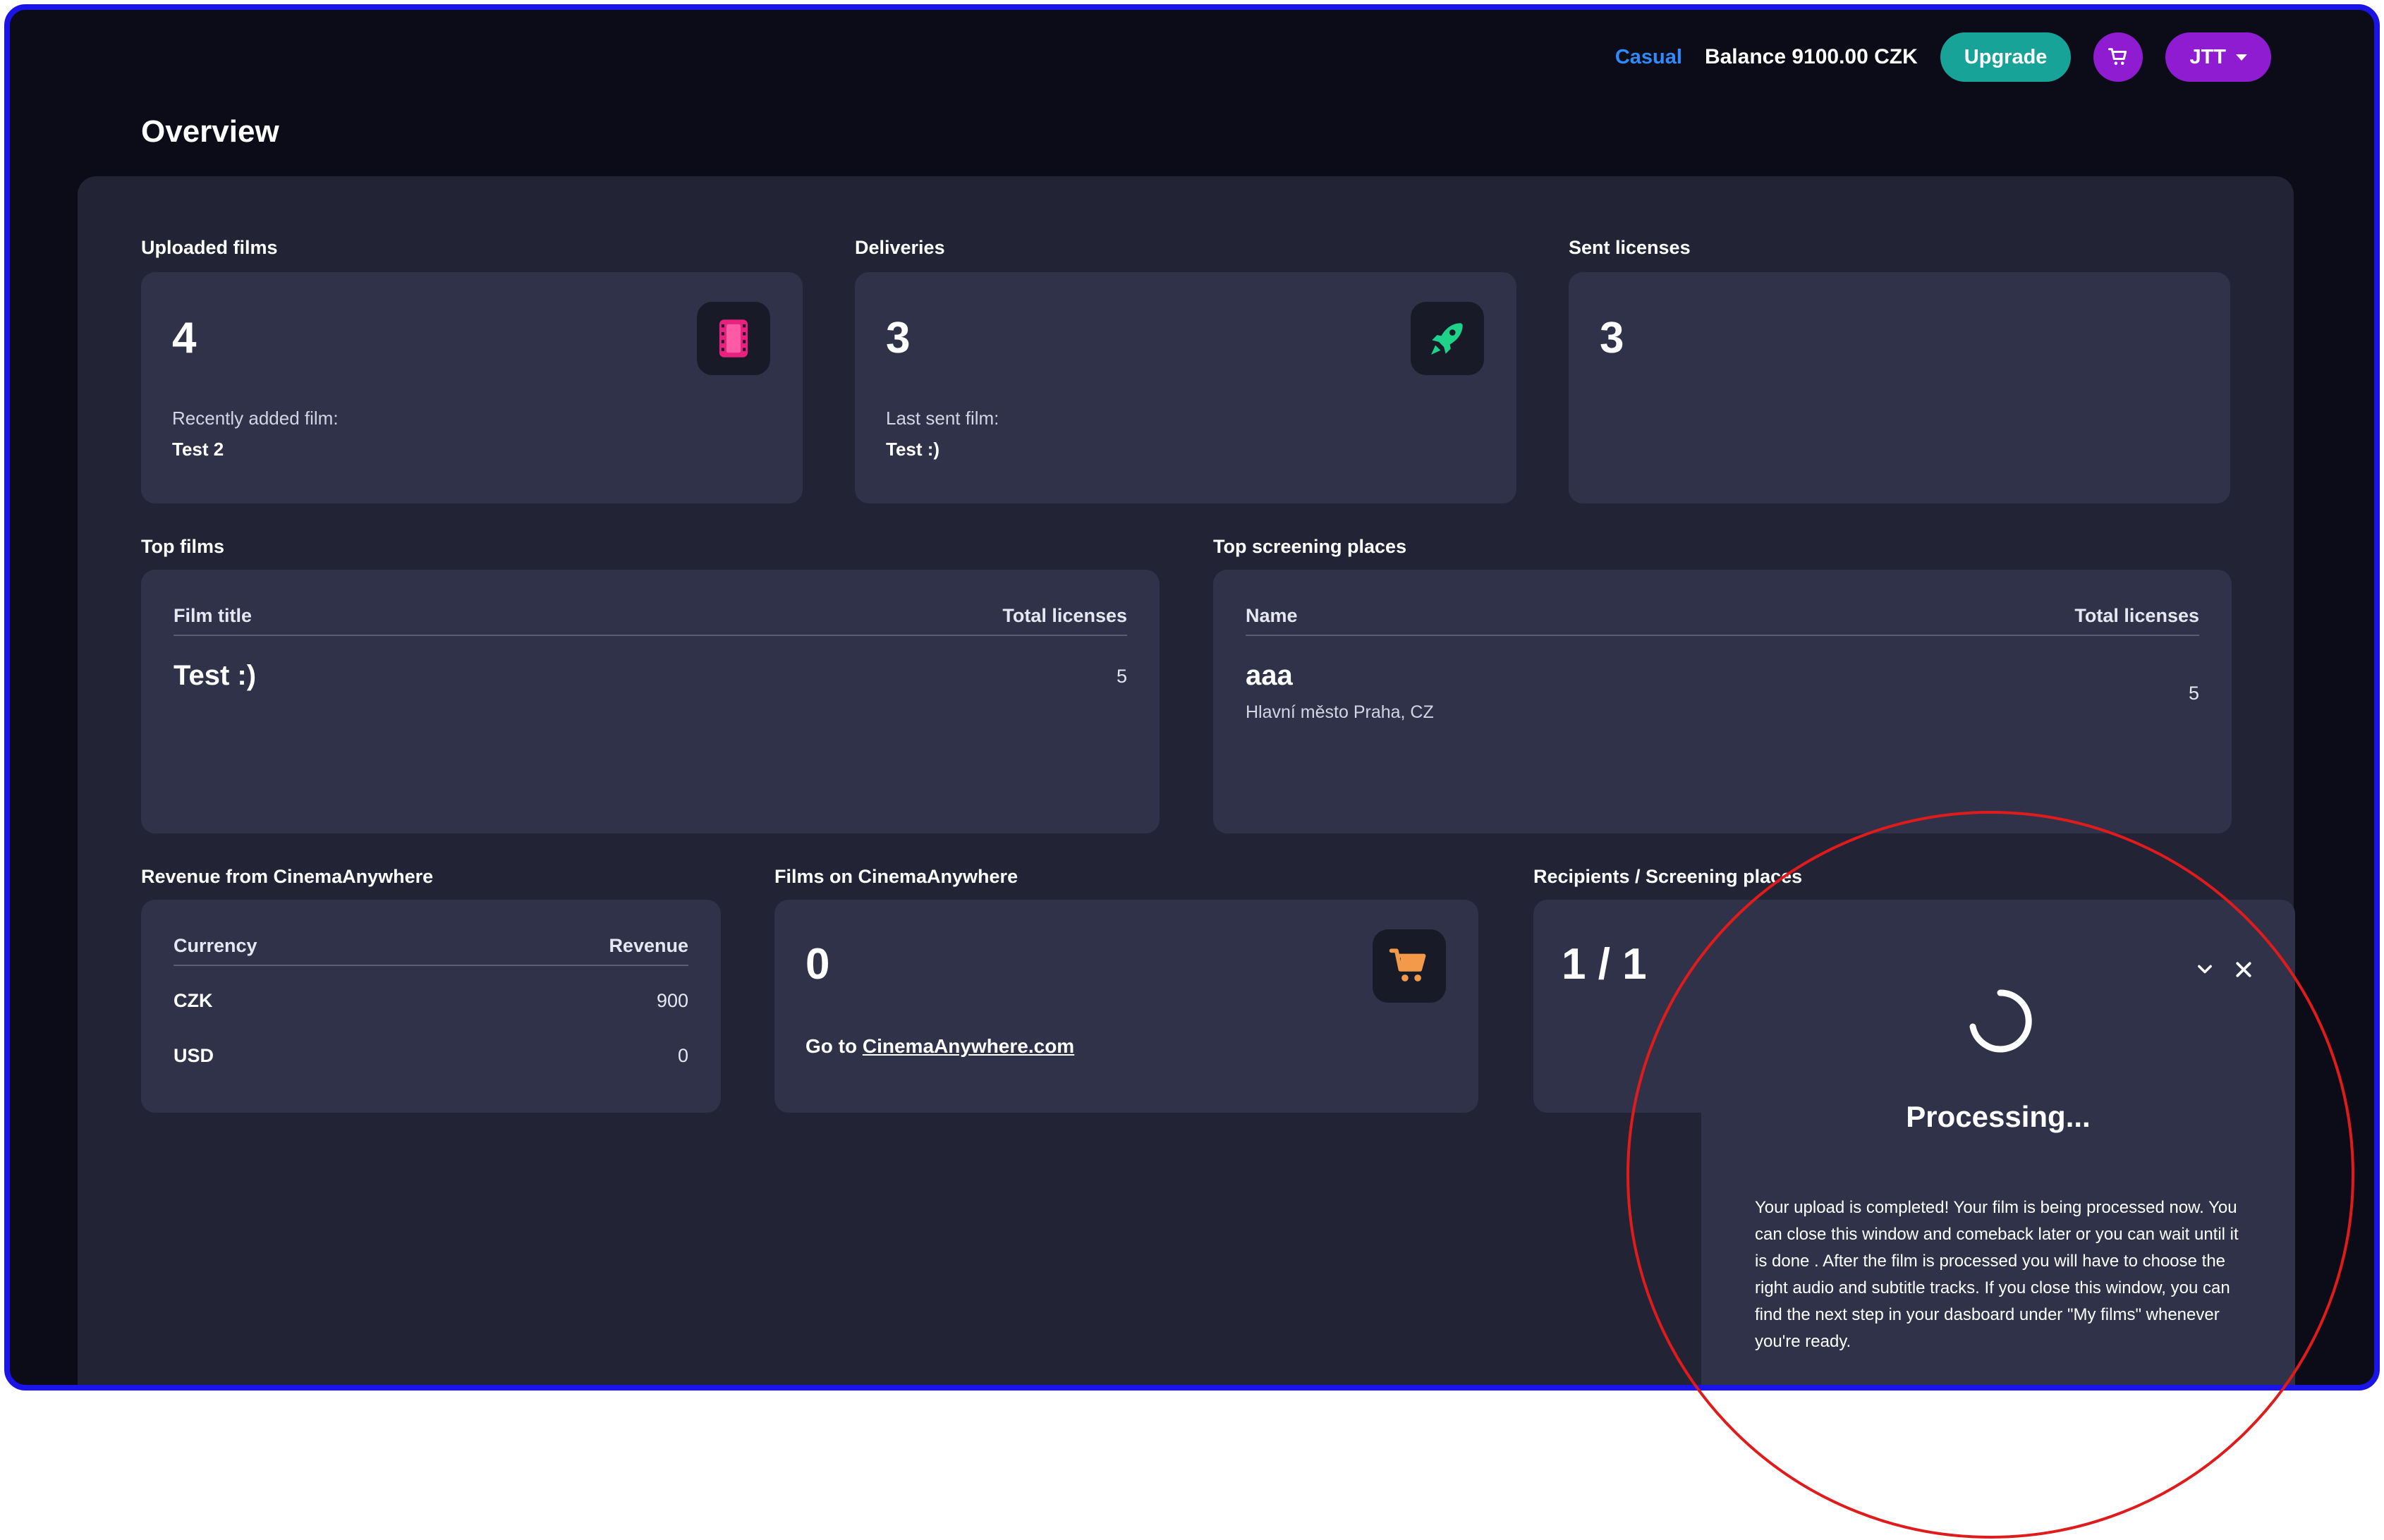  I want to click on recent-film-value: Test 2, so click(198, 450).